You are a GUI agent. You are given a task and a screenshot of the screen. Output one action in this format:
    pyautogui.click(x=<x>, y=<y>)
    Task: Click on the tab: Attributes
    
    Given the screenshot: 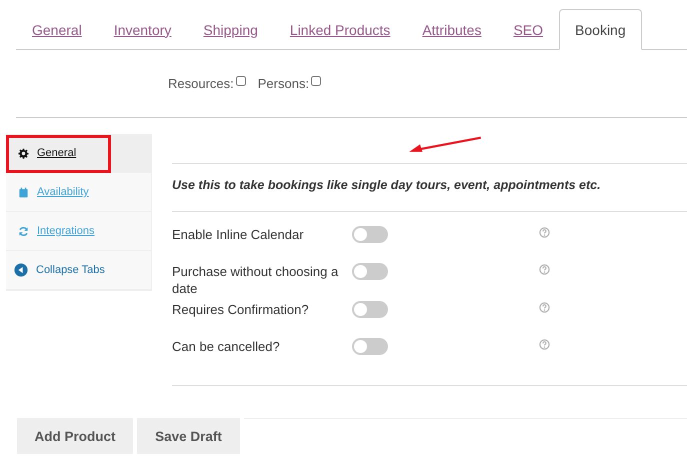 What is the action you would take?
    pyautogui.click(x=452, y=29)
    